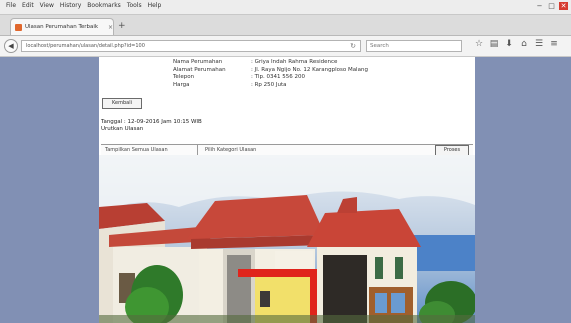 This screenshot has width=571, height=323. I want to click on maximize-button: □, so click(551, 6).